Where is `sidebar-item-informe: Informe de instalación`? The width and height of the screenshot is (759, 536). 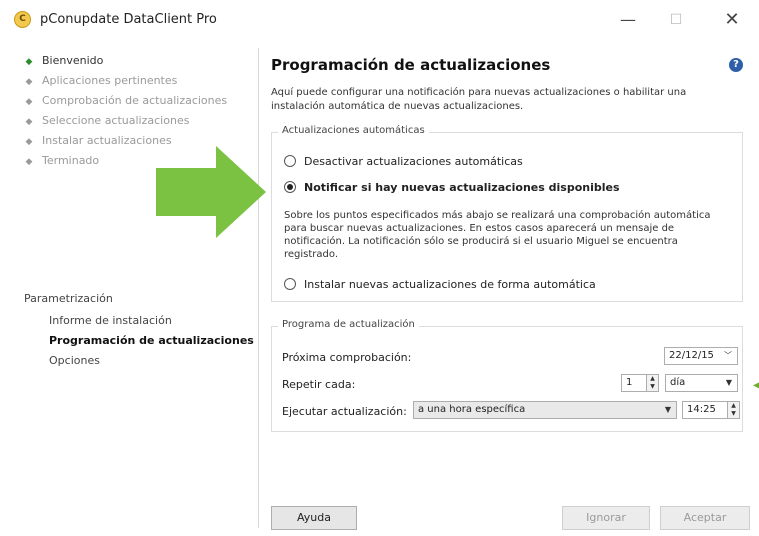 sidebar-item-informe: Informe de instalación is located at coordinates (110, 320).